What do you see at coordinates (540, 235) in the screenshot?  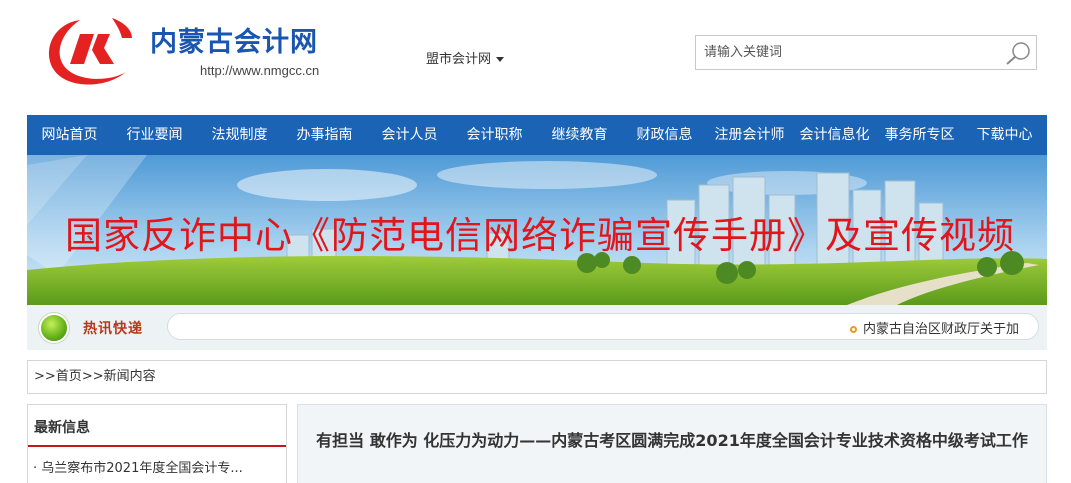 I see `banner-title: 国家反诈中心《防范电信网络诈骗宣传手册》及宣传视频` at bounding box center [540, 235].